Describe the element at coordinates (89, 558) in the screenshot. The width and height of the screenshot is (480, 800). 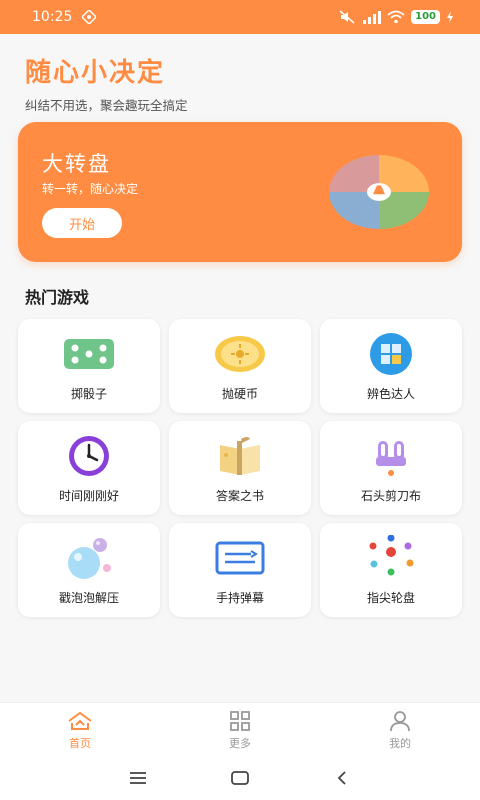
I see `bubbles-icon` at that location.